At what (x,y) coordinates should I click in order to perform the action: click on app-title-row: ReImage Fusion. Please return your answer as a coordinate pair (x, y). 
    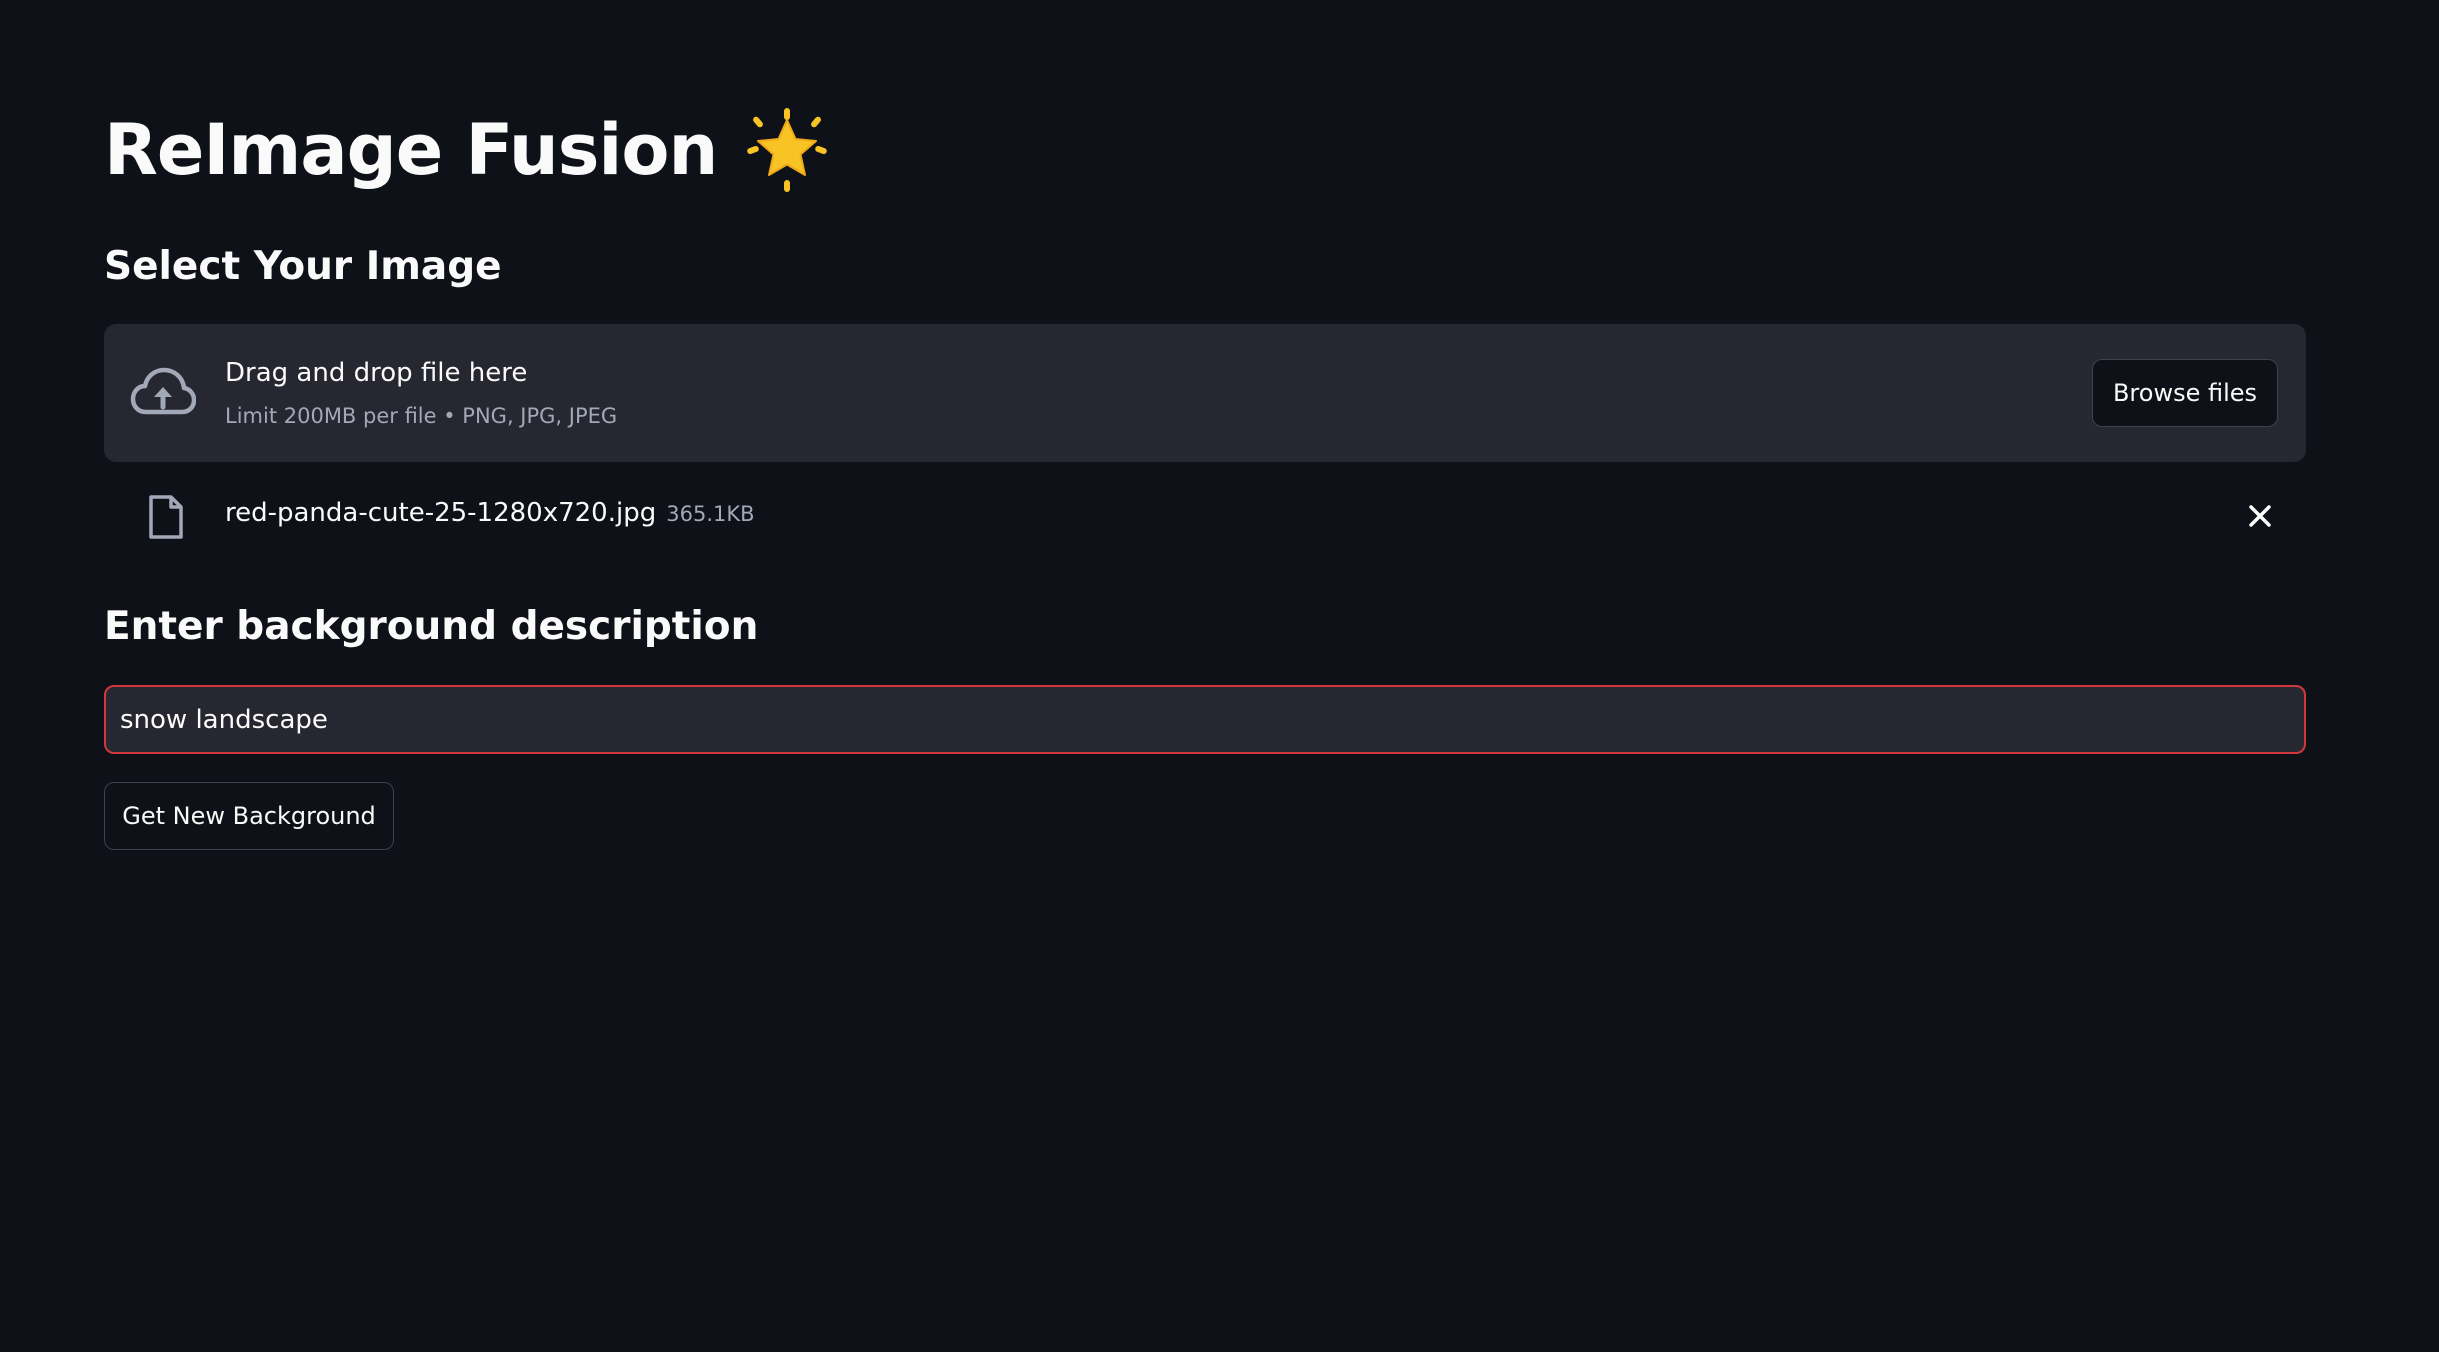
    Looking at the image, I should click on (466, 150).